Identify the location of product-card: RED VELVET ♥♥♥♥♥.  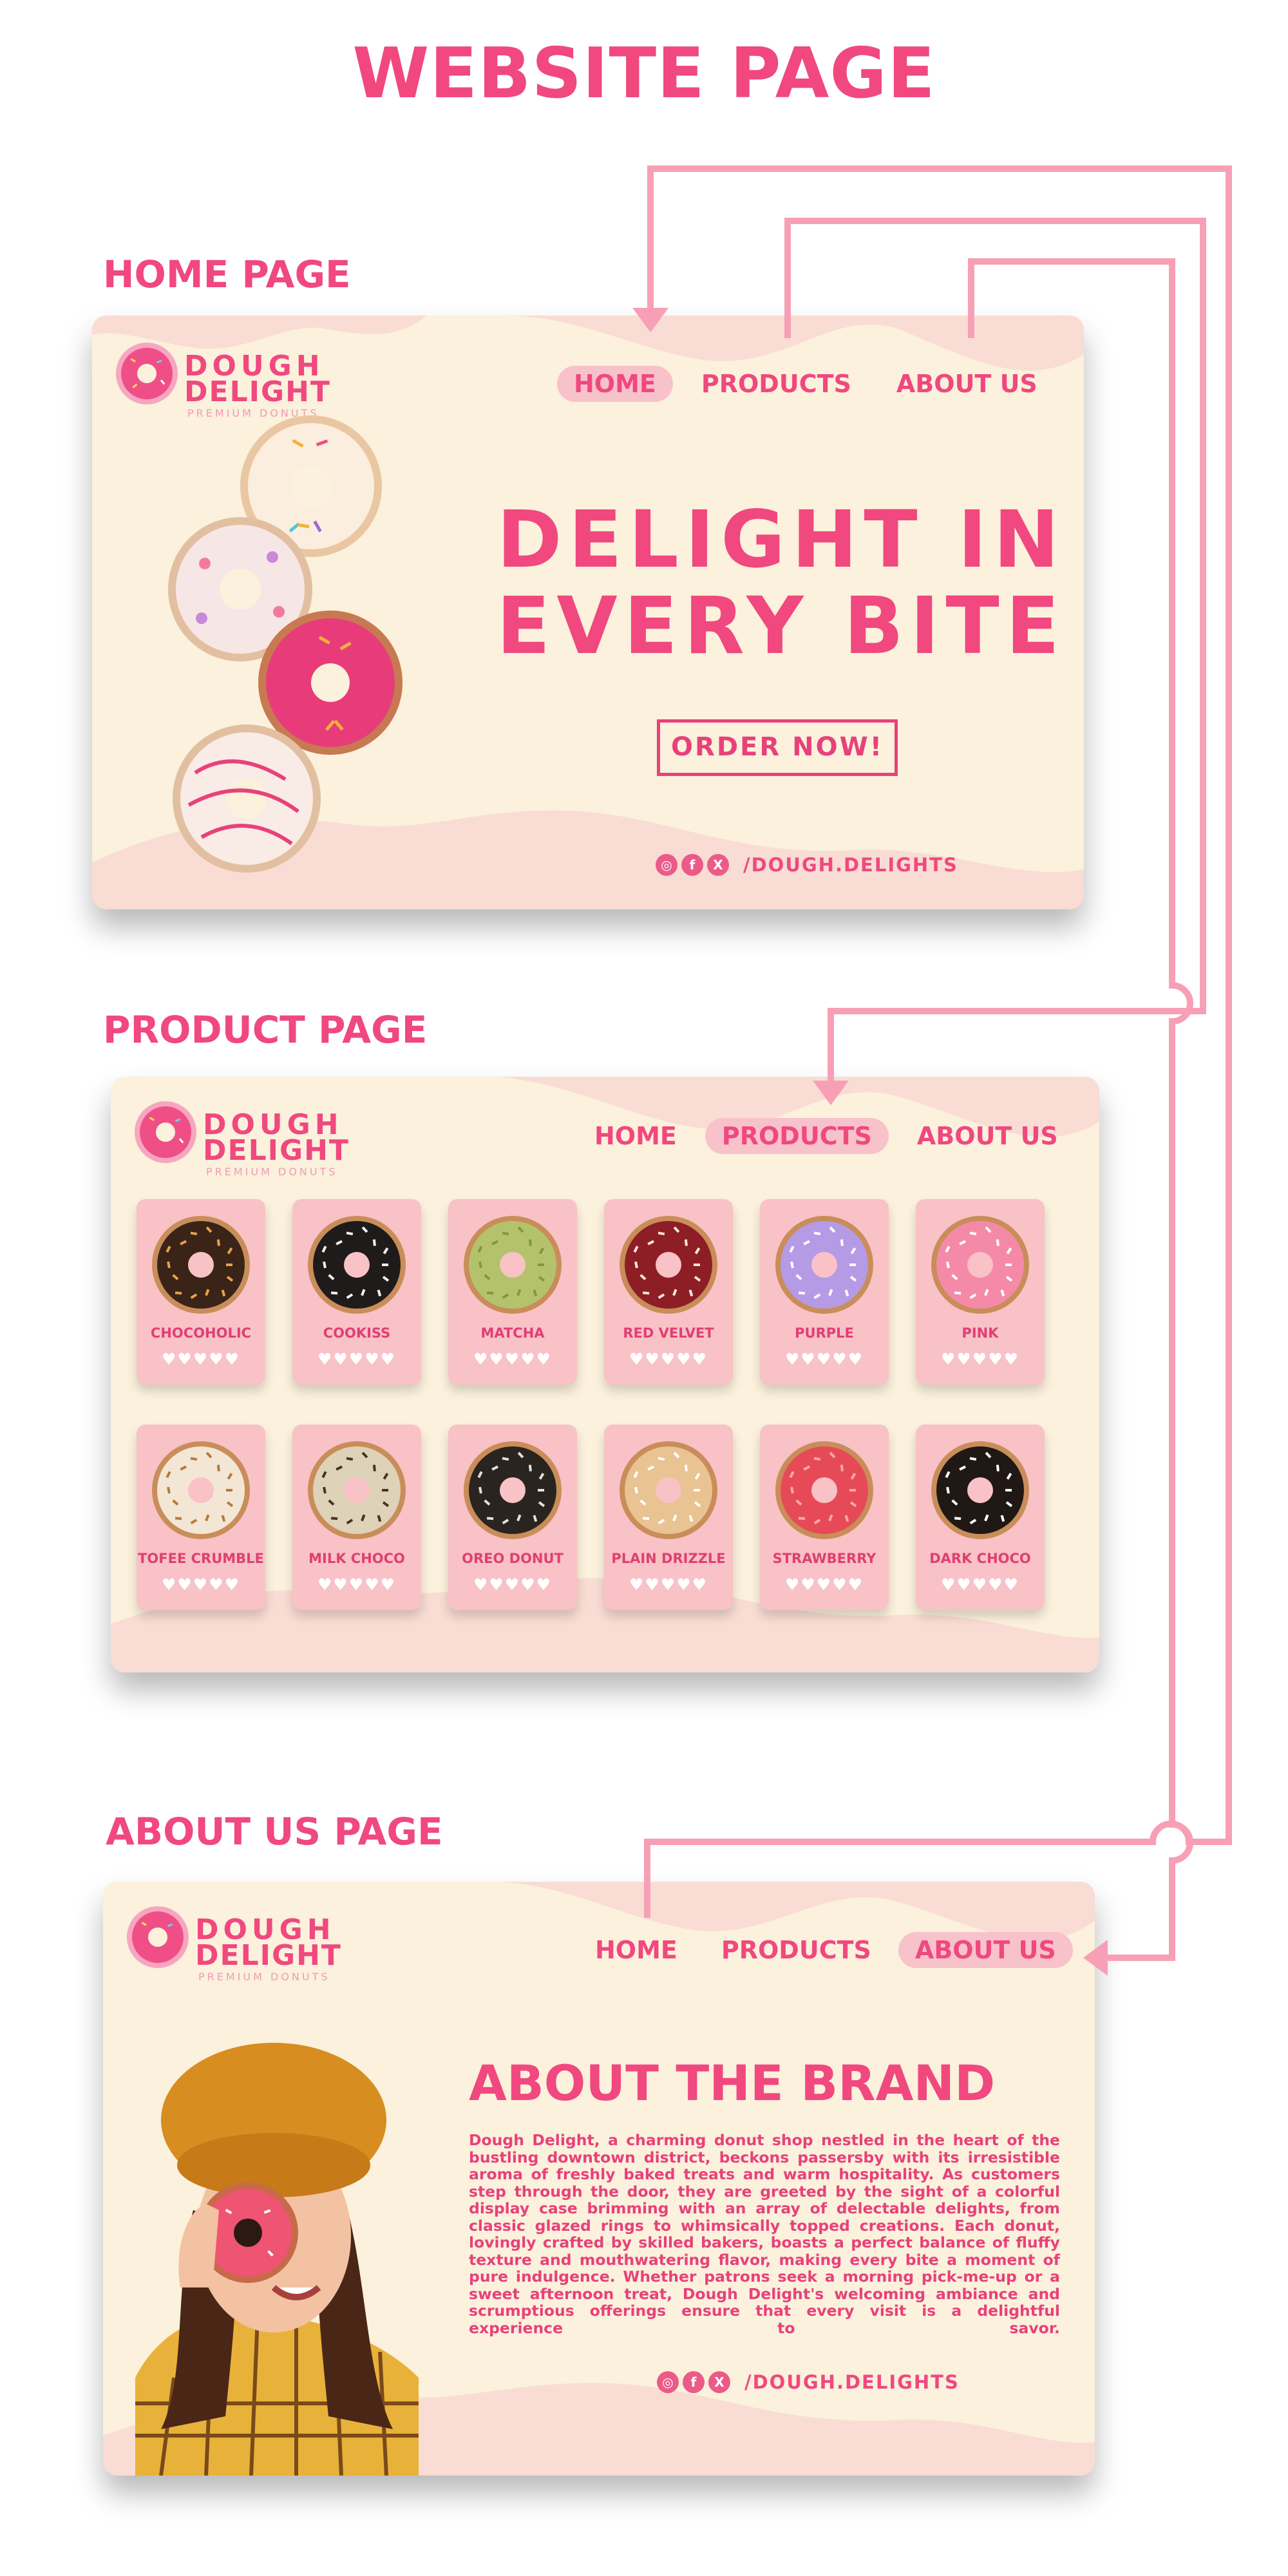
(668, 1292).